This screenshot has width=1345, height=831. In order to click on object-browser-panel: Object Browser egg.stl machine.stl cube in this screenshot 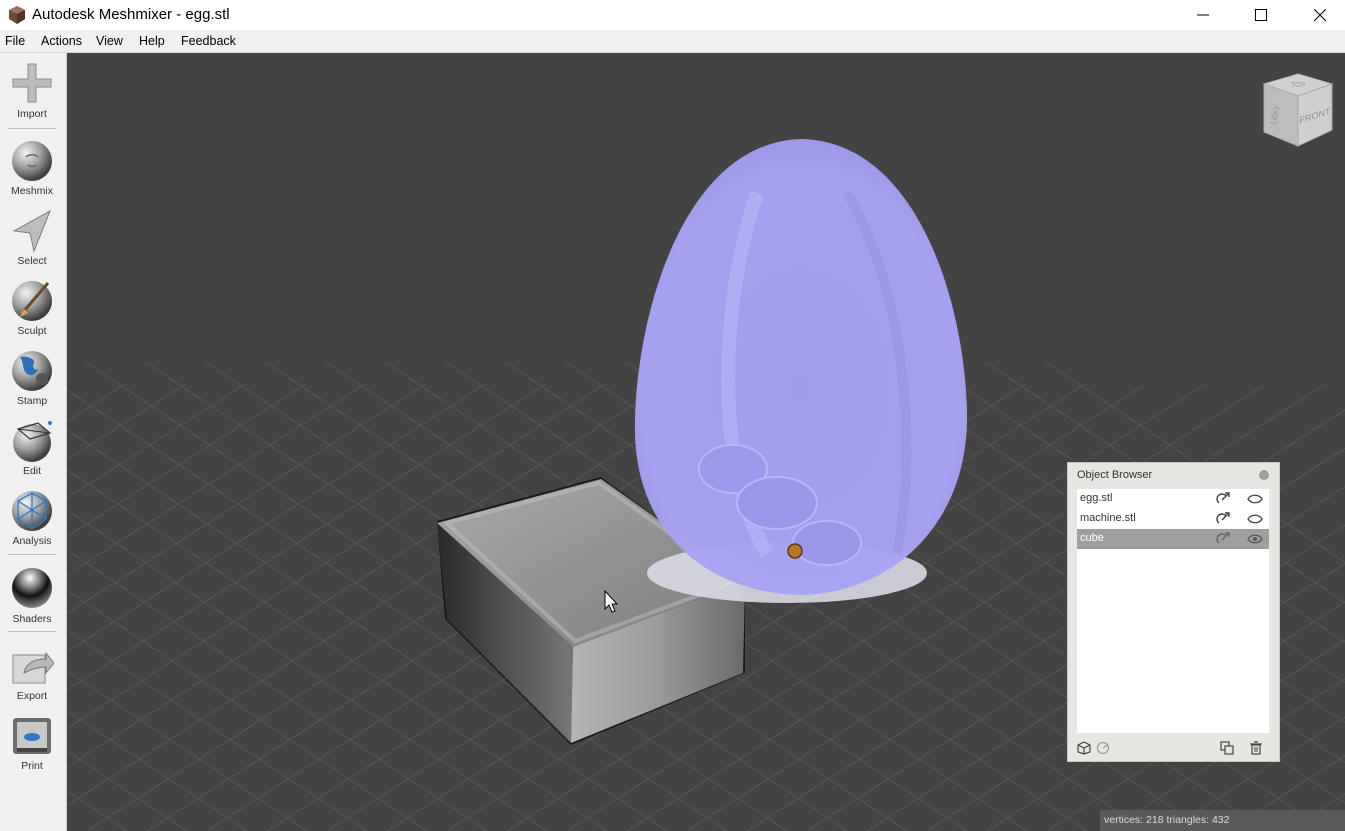, I will do `click(1173, 612)`.